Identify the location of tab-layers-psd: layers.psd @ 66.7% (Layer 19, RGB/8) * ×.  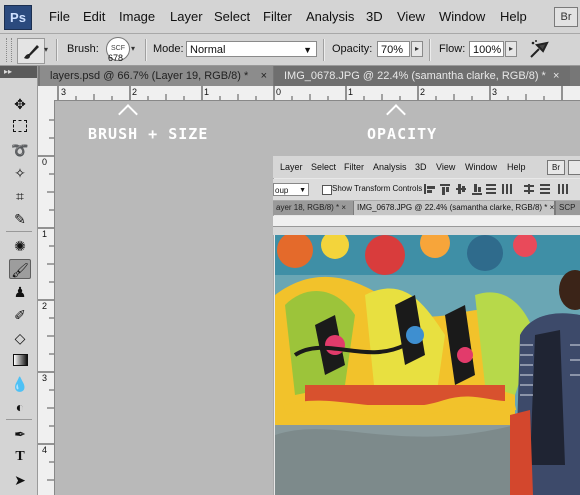
(156, 76).